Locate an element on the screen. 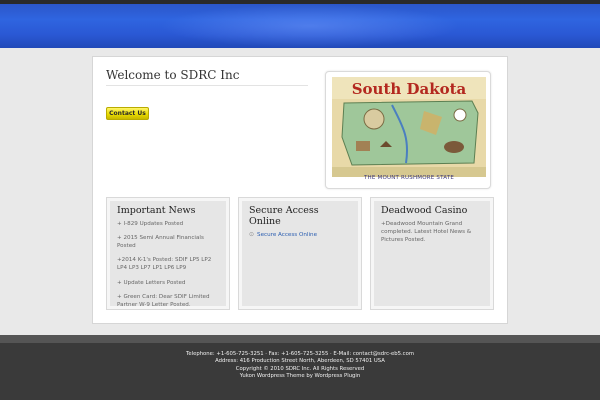 The height and width of the screenshot is (400, 600). south-dakota-map-image: South Dakota THE MOUNT RUSHMORE STATE is located at coordinates (408, 130).